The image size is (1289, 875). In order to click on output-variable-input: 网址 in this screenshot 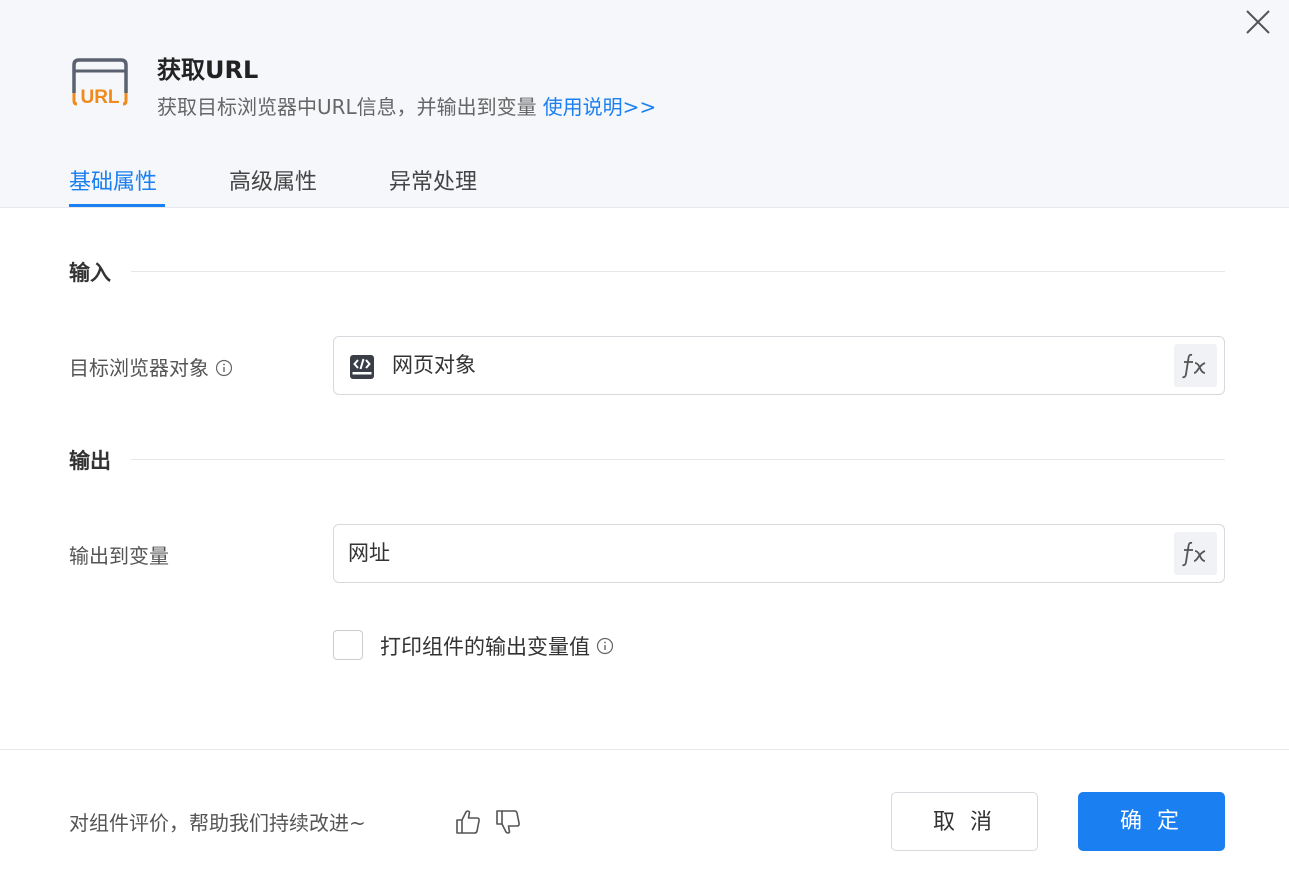, I will do `click(779, 553)`.